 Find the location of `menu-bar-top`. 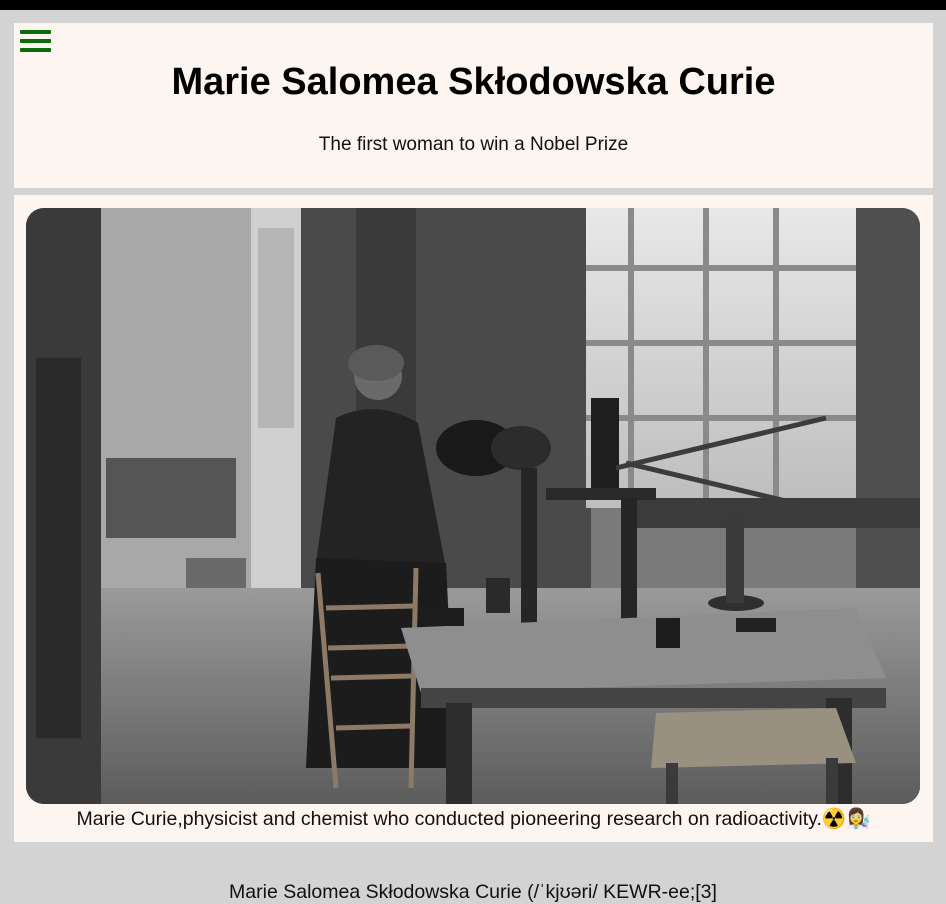

menu-bar-top is located at coordinates (35, 32).